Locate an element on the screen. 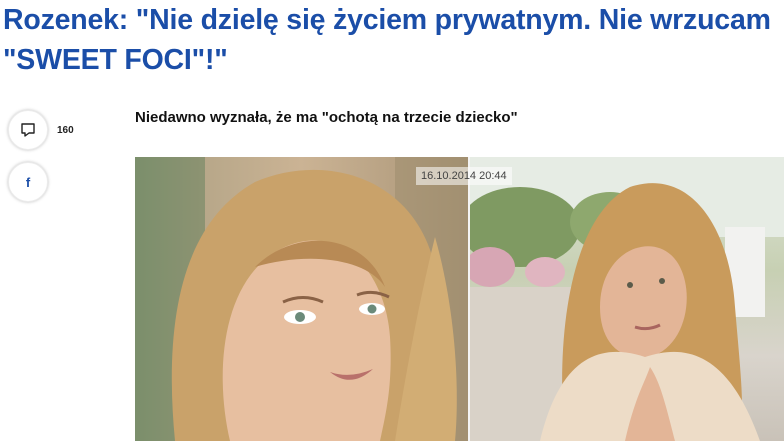 Image resolution: width=784 pixels, height=441 pixels. photo-timestamp: 16.10.2014 20:44 is located at coordinates (464, 176).